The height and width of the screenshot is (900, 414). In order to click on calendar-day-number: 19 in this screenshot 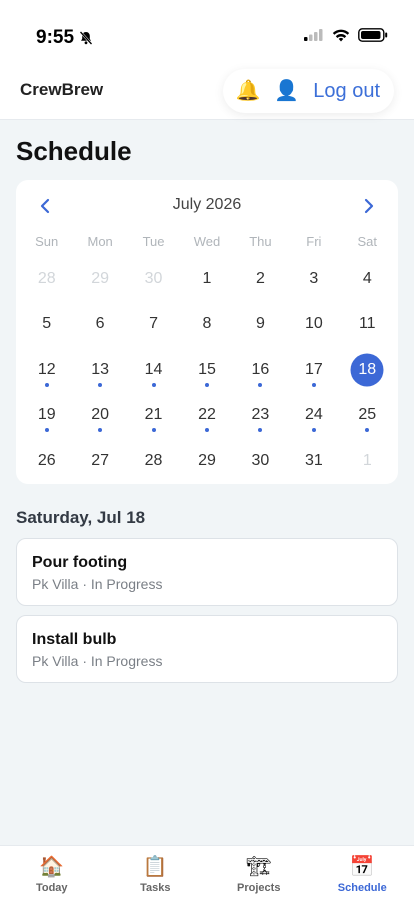, I will do `click(46, 415)`.